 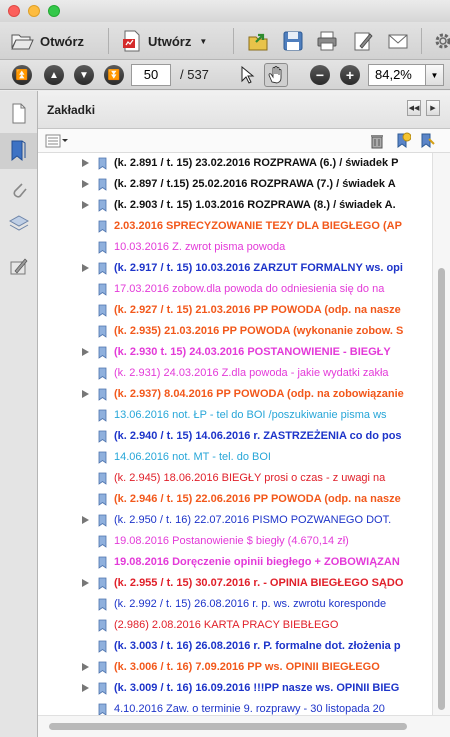 What do you see at coordinates (247, 75) in the screenshot?
I see `select-cursor-icon` at bounding box center [247, 75].